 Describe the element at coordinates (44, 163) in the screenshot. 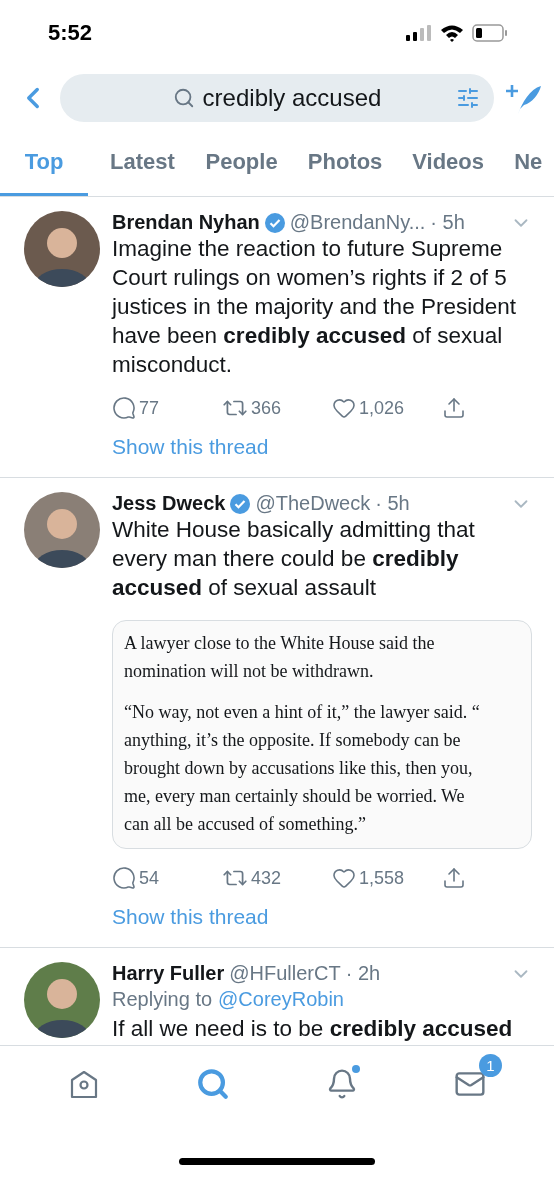

I see `tab: Top` at that location.